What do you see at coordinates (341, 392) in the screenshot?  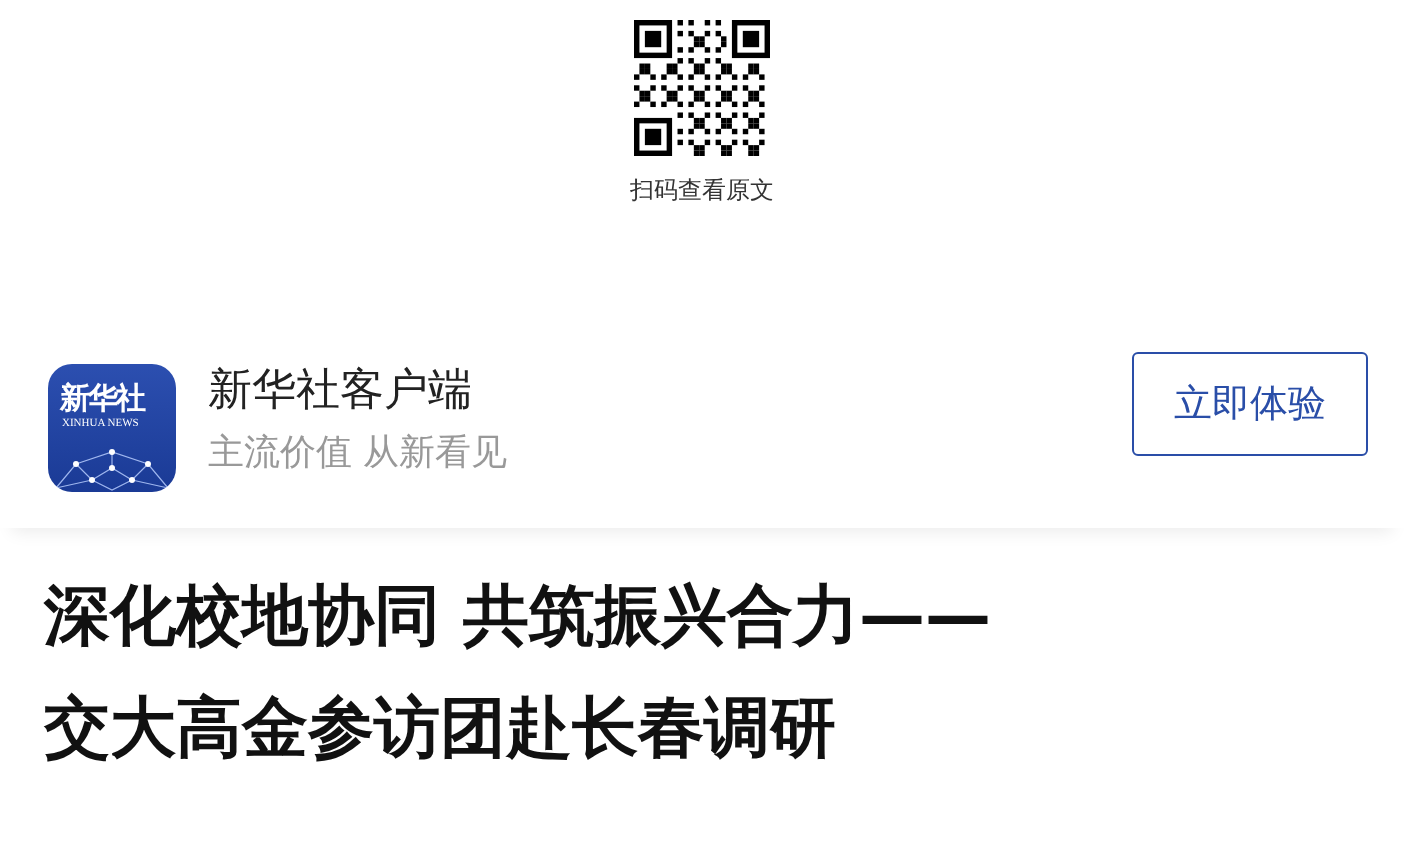 I see `app-name: 新华社客户端` at bounding box center [341, 392].